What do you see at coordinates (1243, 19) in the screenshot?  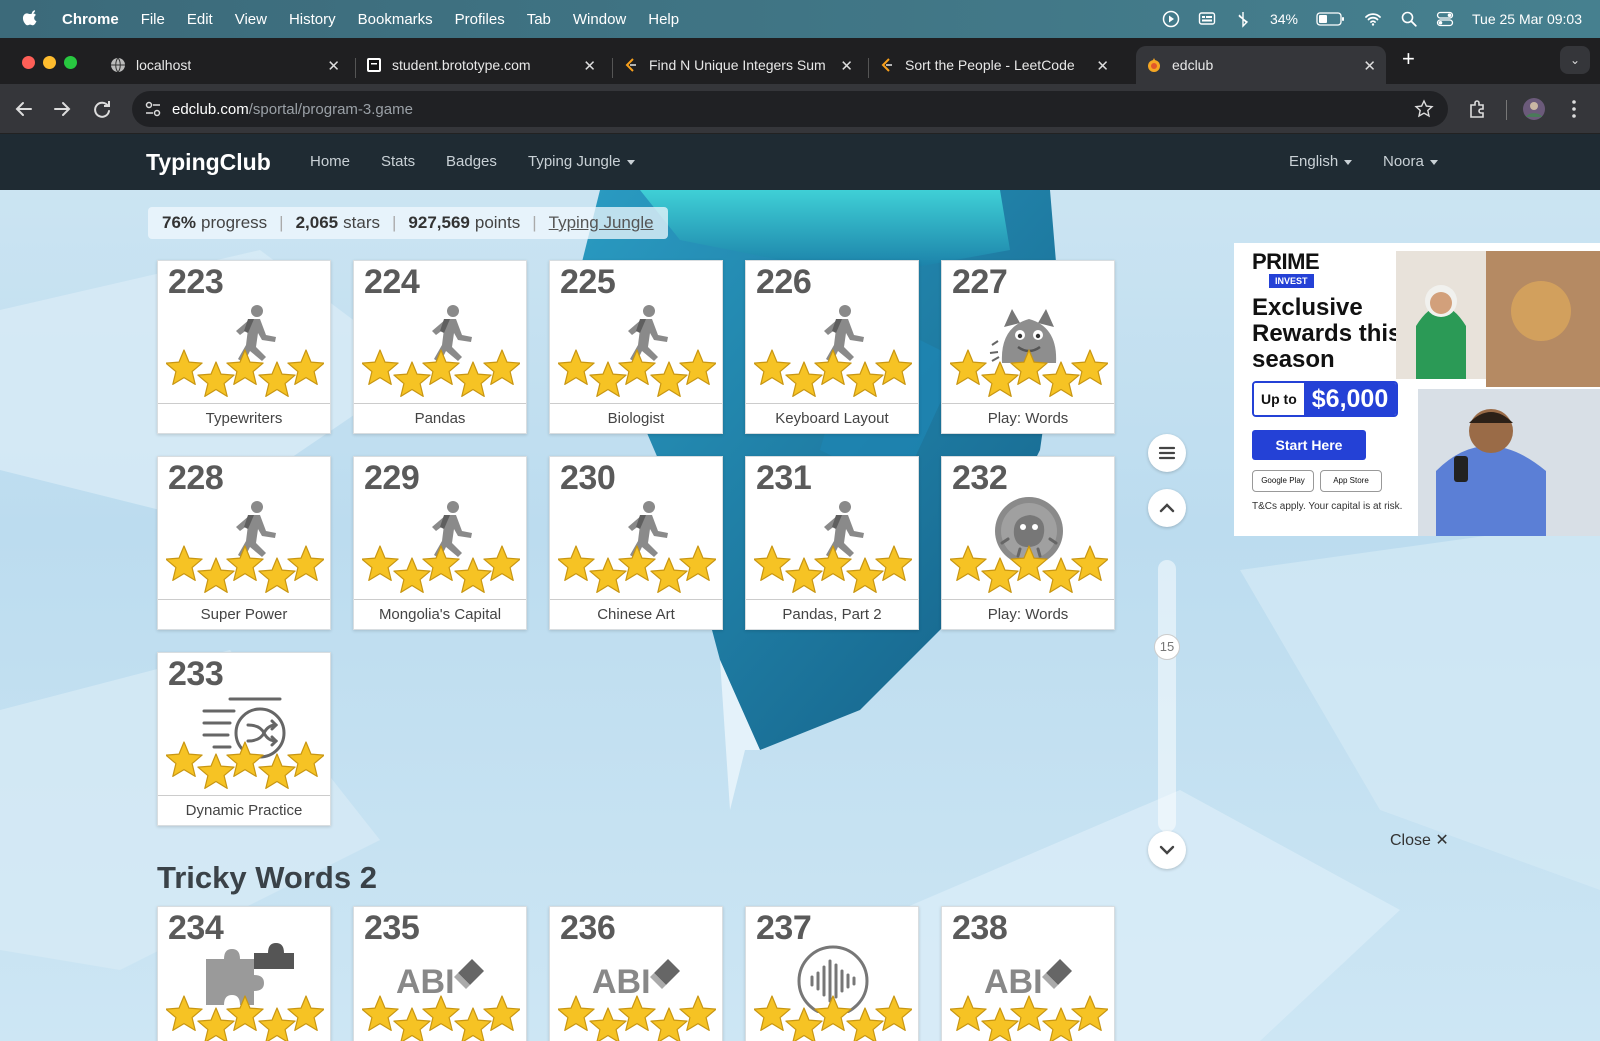 I see `bluetooth-off-icon` at bounding box center [1243, 19].